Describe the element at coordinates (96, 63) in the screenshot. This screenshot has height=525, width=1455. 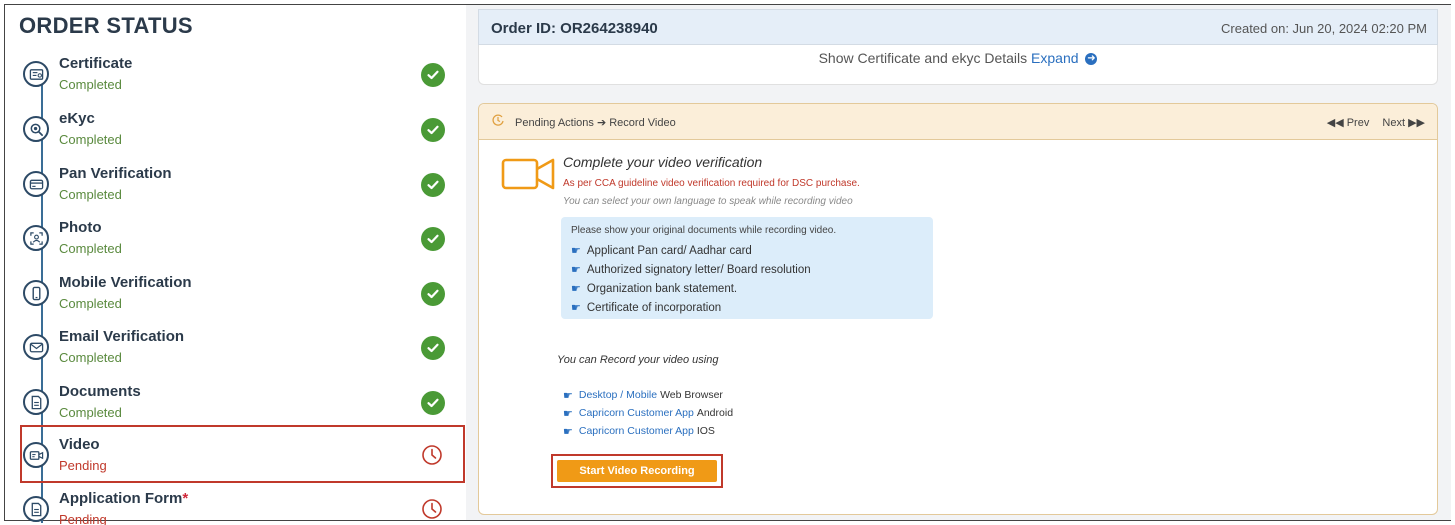
I see `step-name: Certificate` at that location.